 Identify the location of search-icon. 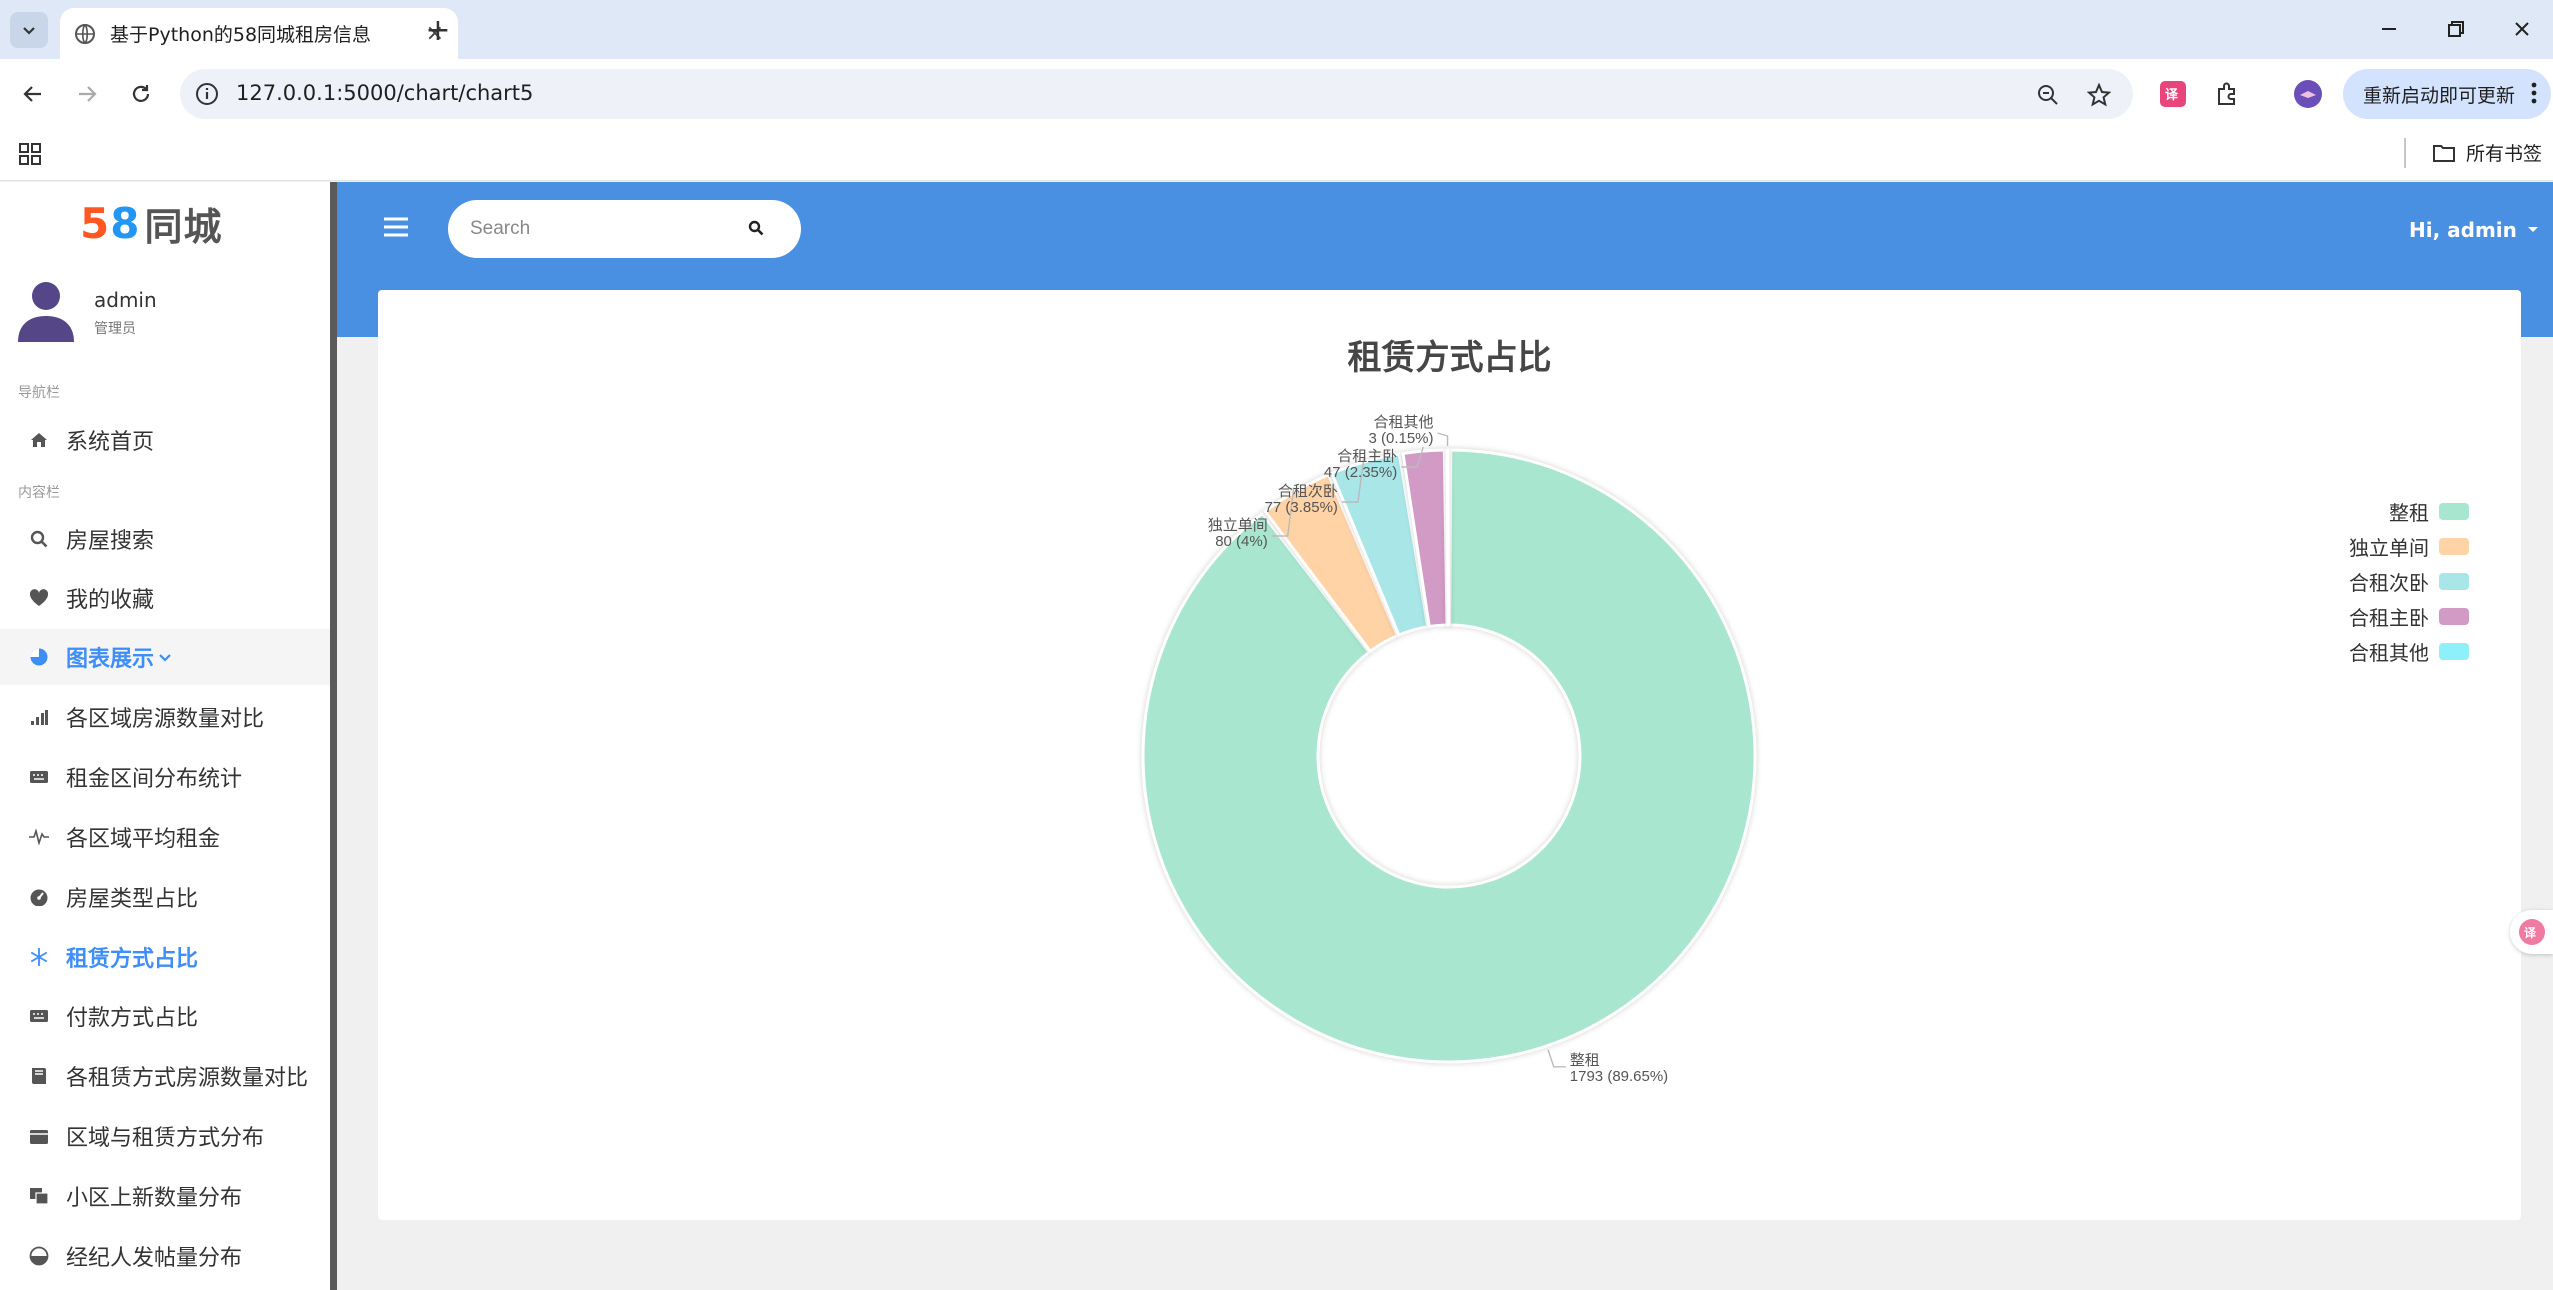
(756, 228).